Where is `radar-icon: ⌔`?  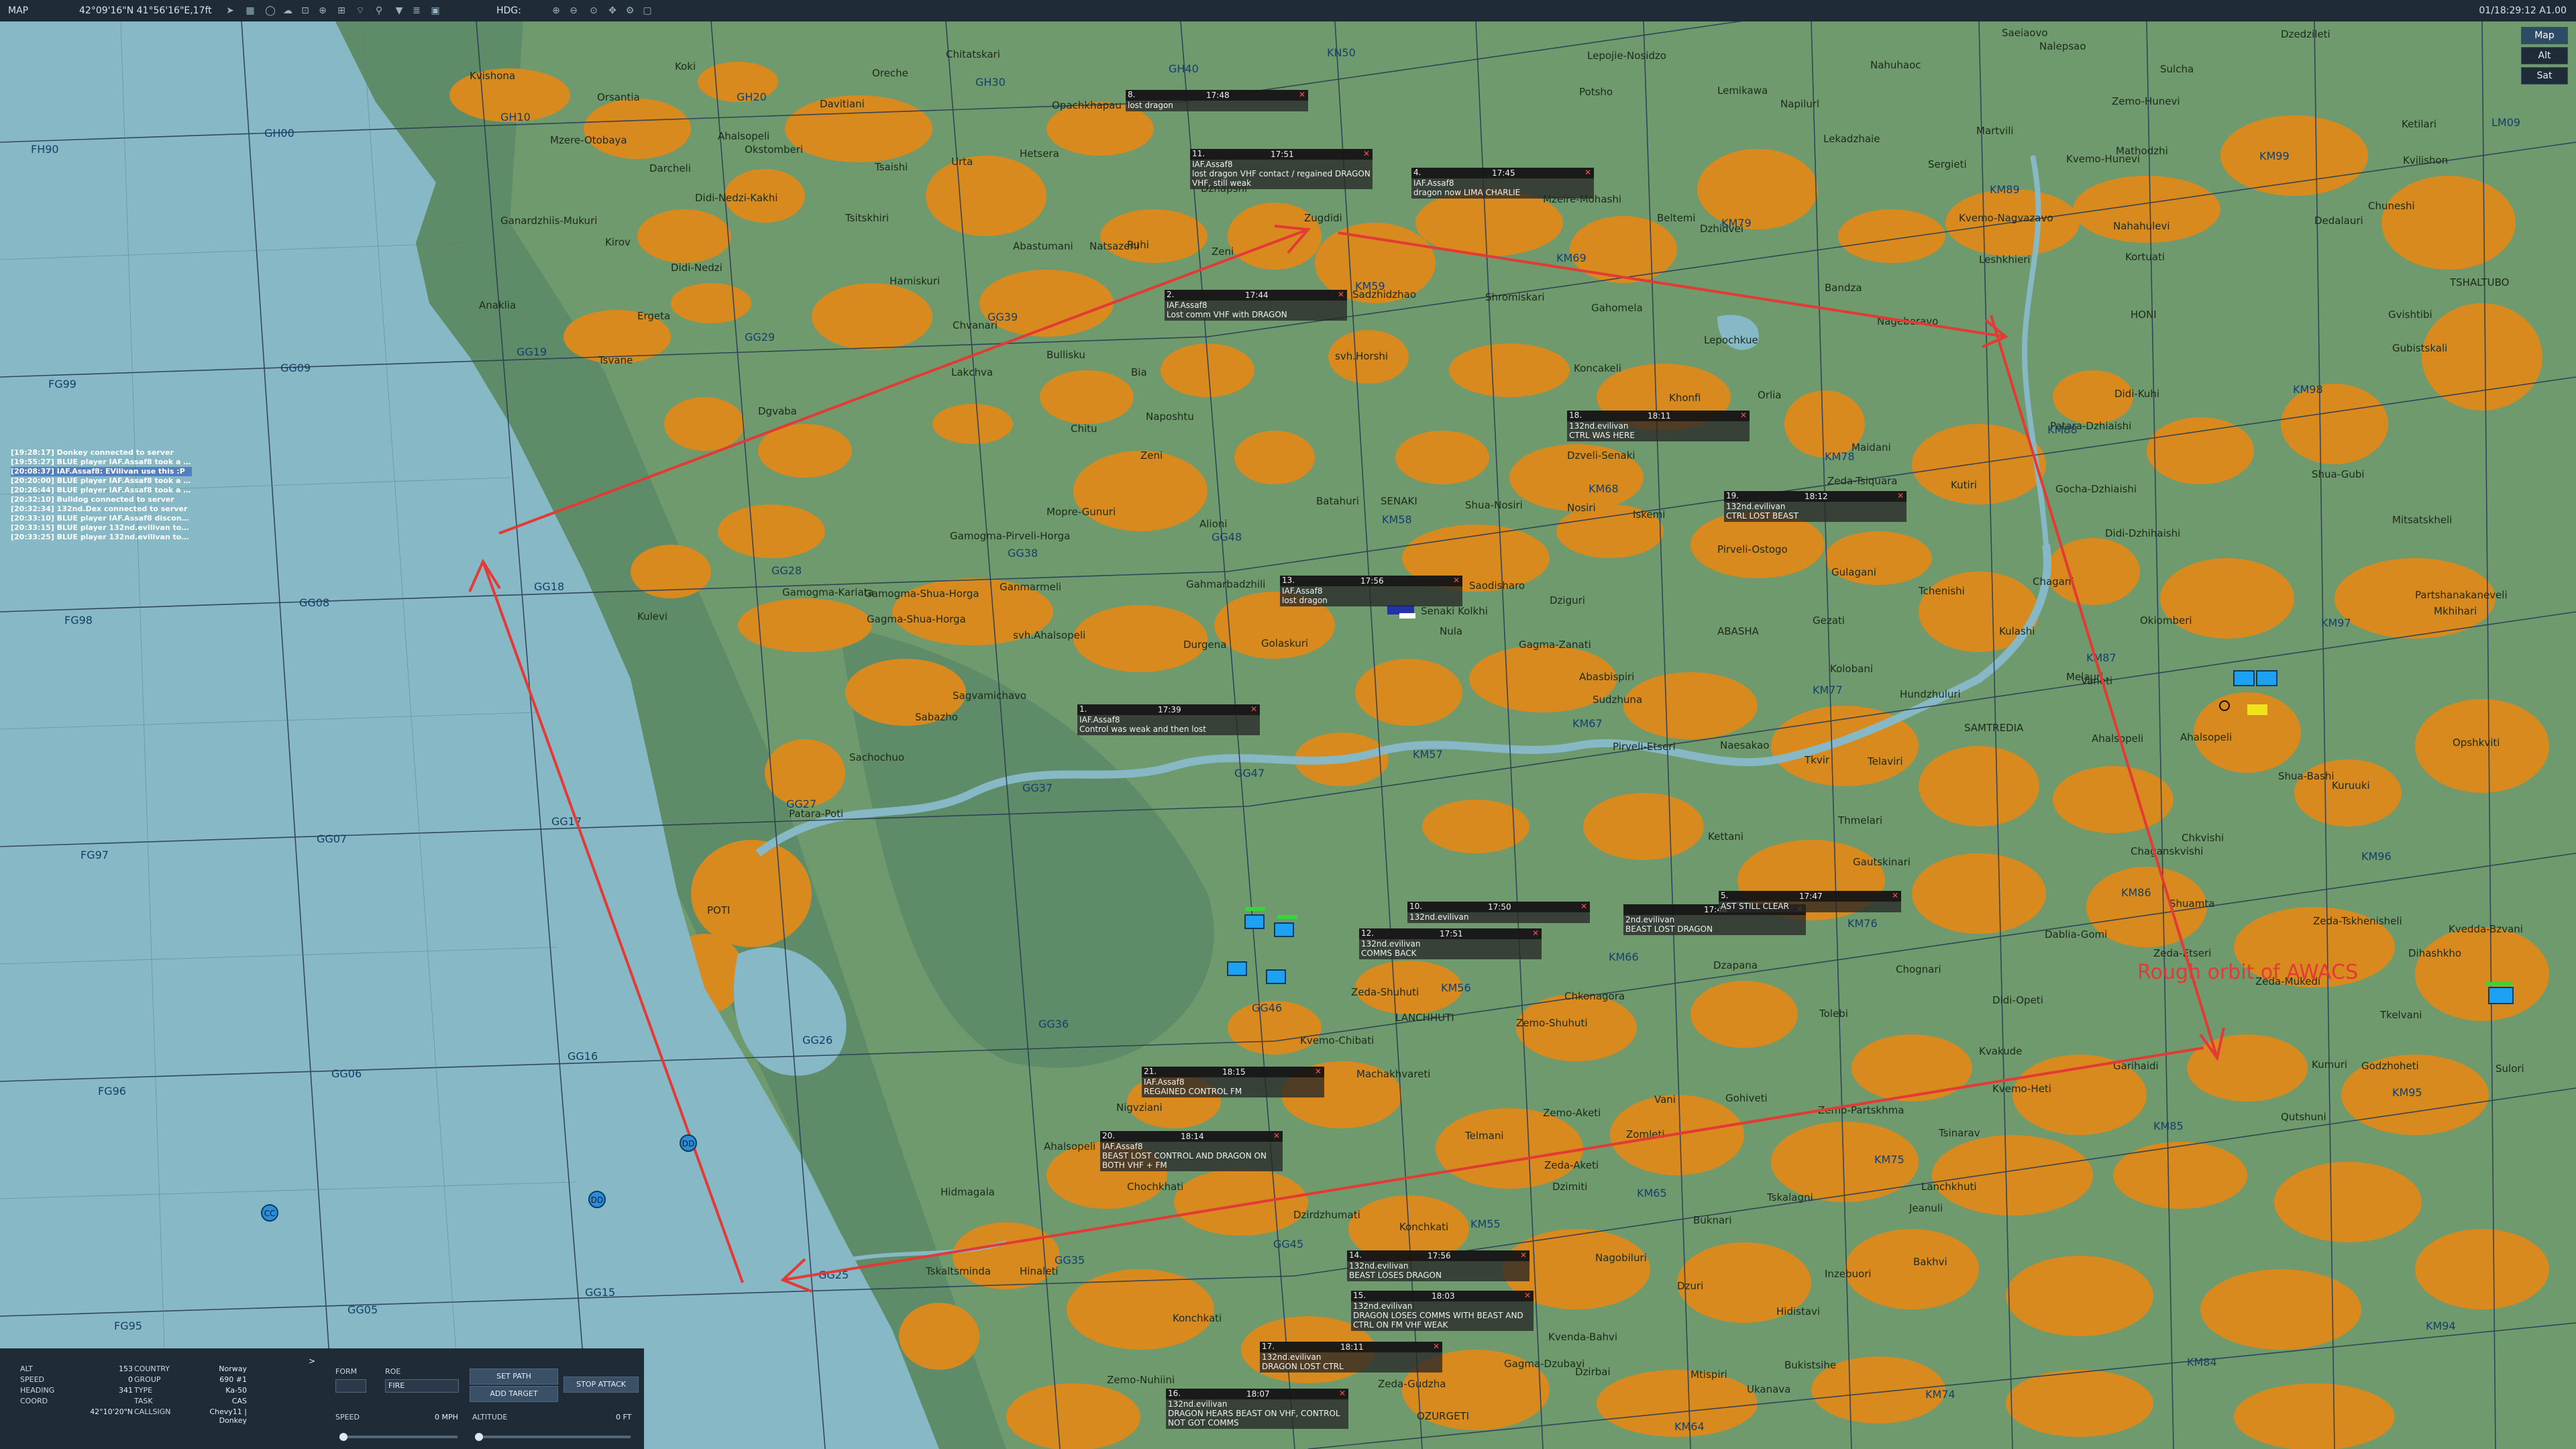 radar-icon: ⌔ is located at coordinates (360, 11).